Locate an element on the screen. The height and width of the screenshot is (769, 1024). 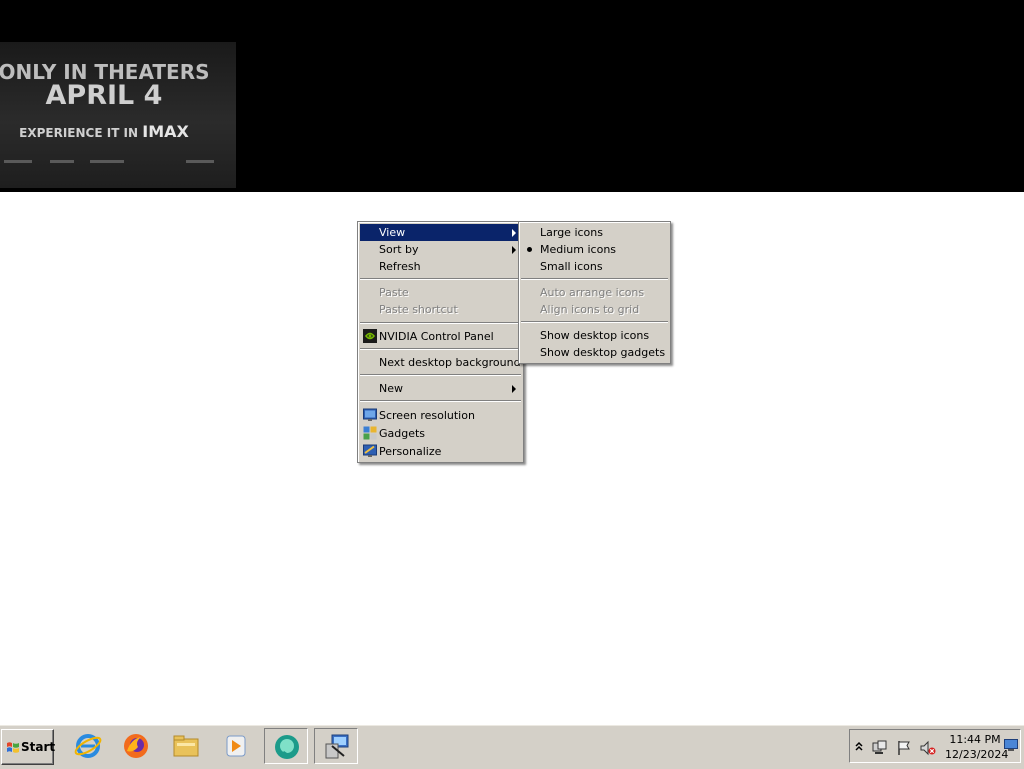
submenu-item-align-icons-to-grid: Align icons to grid is located at coordinates (594, 309).